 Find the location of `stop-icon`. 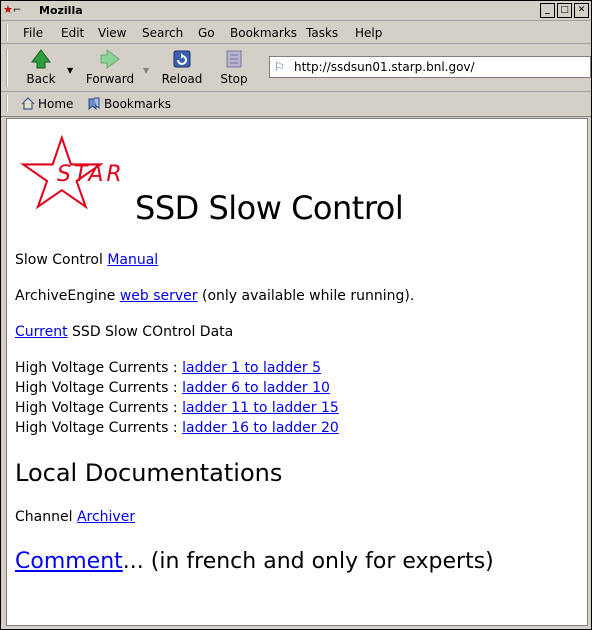

stop-icon is located at coordinates (234, 59).